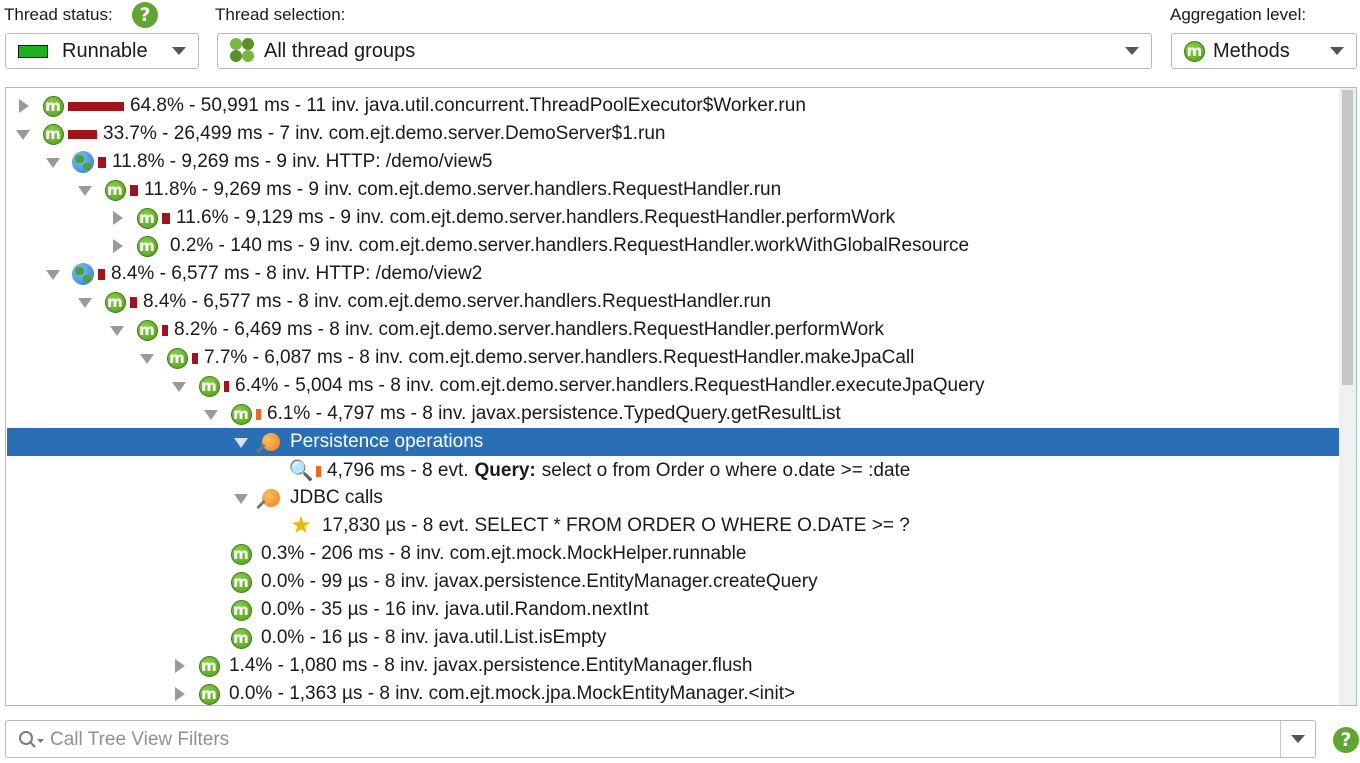  I want to click on thread-status-value: Runnable, so click(105, 50).